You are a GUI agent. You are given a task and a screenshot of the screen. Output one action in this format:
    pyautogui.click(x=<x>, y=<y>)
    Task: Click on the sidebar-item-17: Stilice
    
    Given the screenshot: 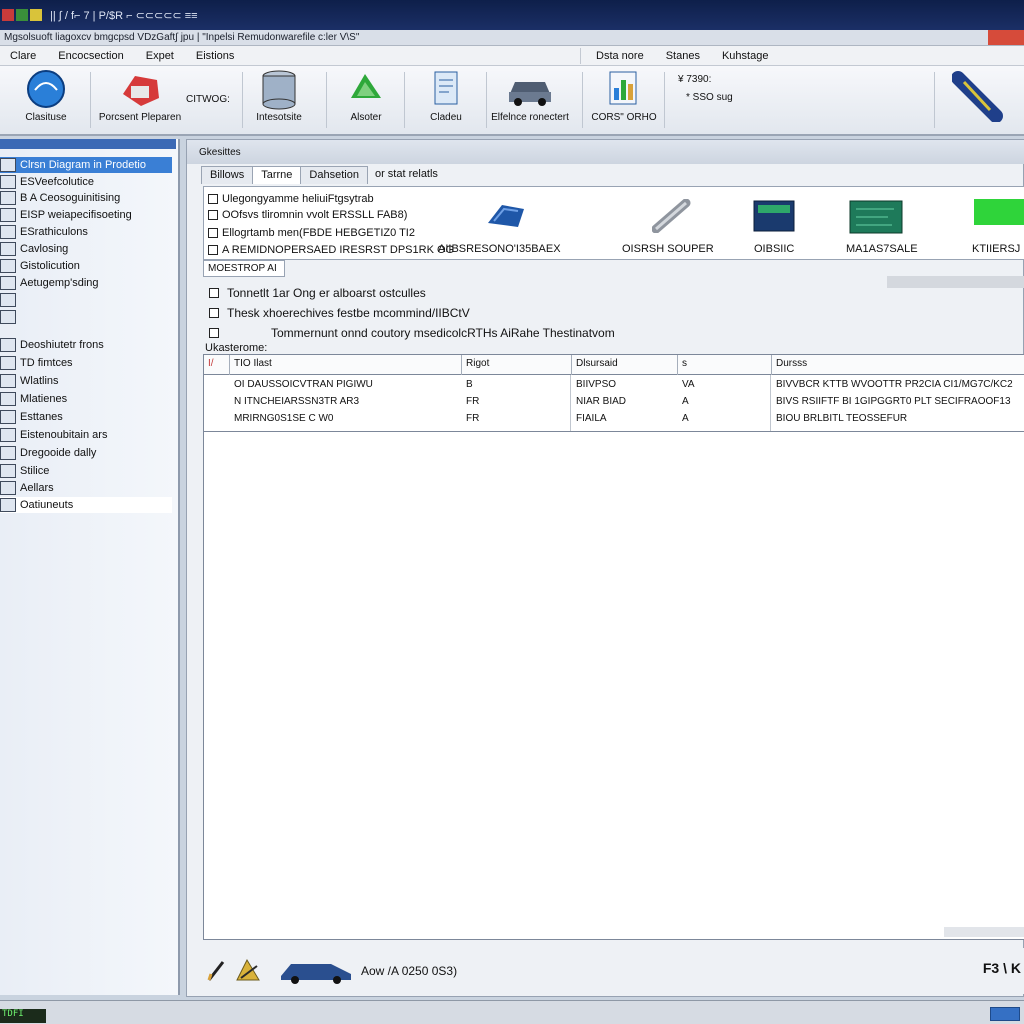 What is the action you would take?
    pyautogui.click(x=86, y=471)
    